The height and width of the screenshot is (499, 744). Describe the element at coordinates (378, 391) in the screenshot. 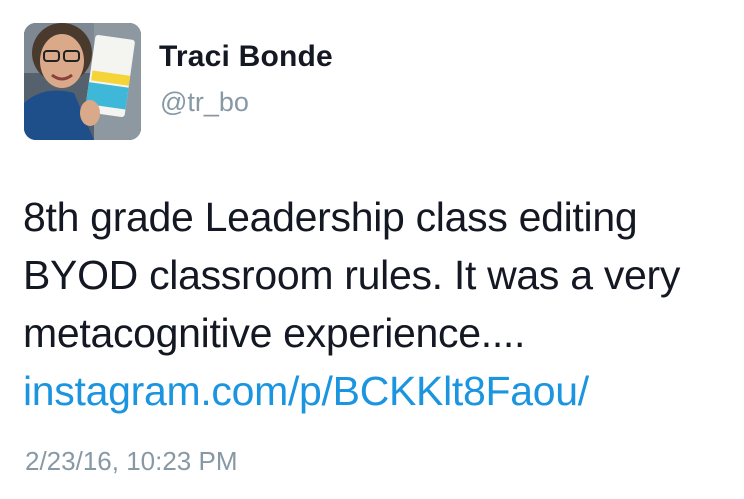

I see `instagram-link: instagram.com/p/BCKKlt8Faou/` at that location.